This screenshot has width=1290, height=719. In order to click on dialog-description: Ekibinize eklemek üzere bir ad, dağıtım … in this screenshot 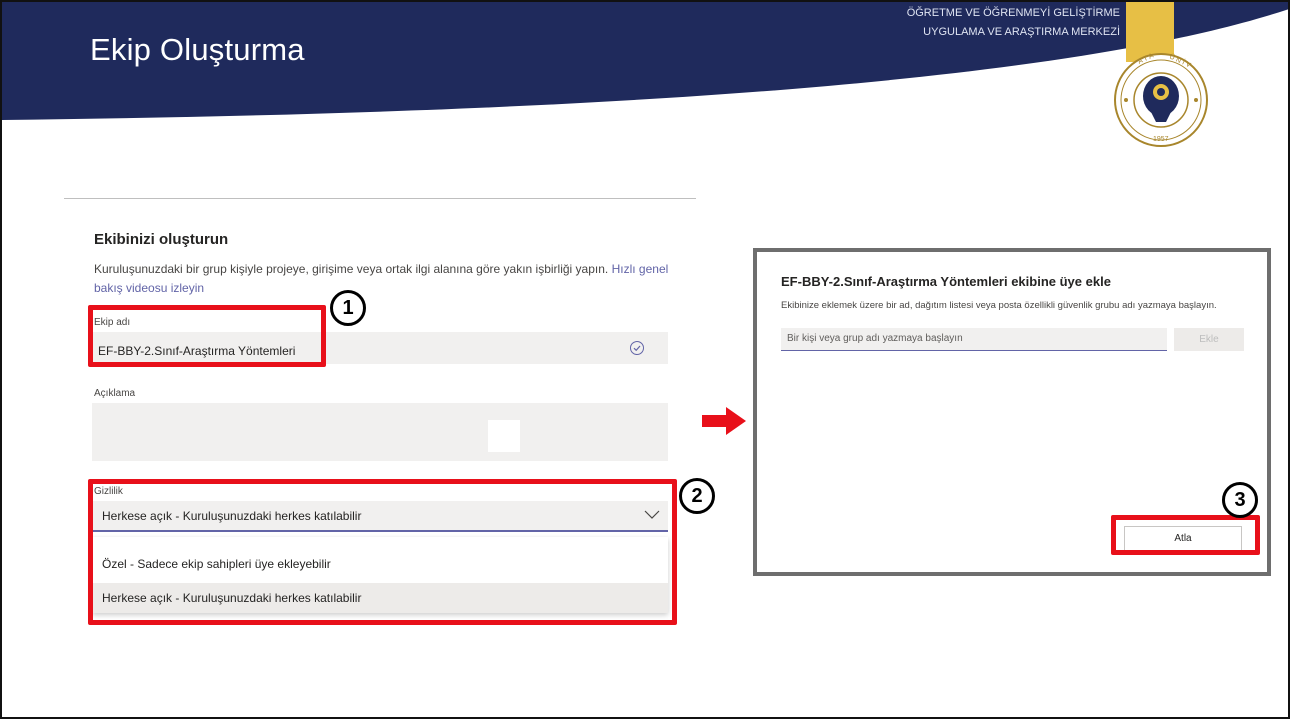, I will do `click(999, 305)`.